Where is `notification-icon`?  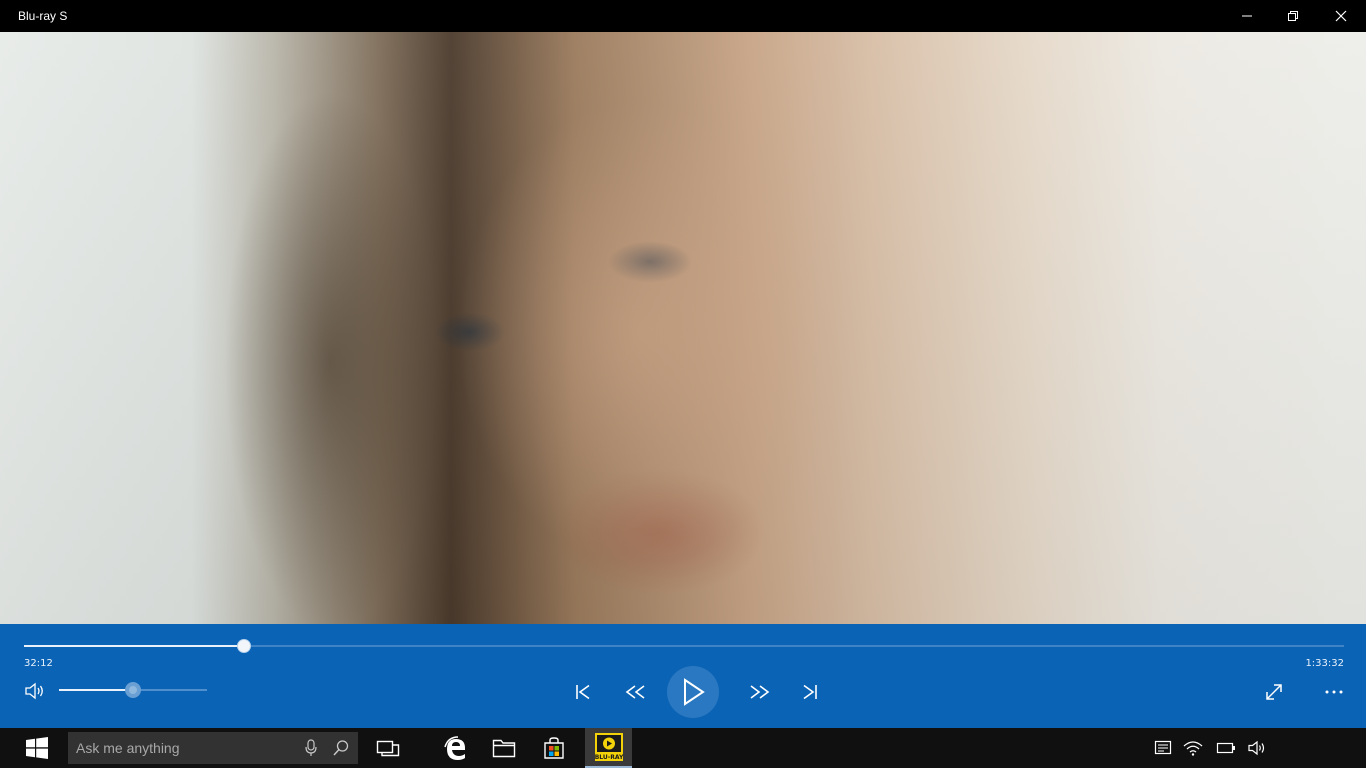
notification-icon is located at coordinates (1163, 747).